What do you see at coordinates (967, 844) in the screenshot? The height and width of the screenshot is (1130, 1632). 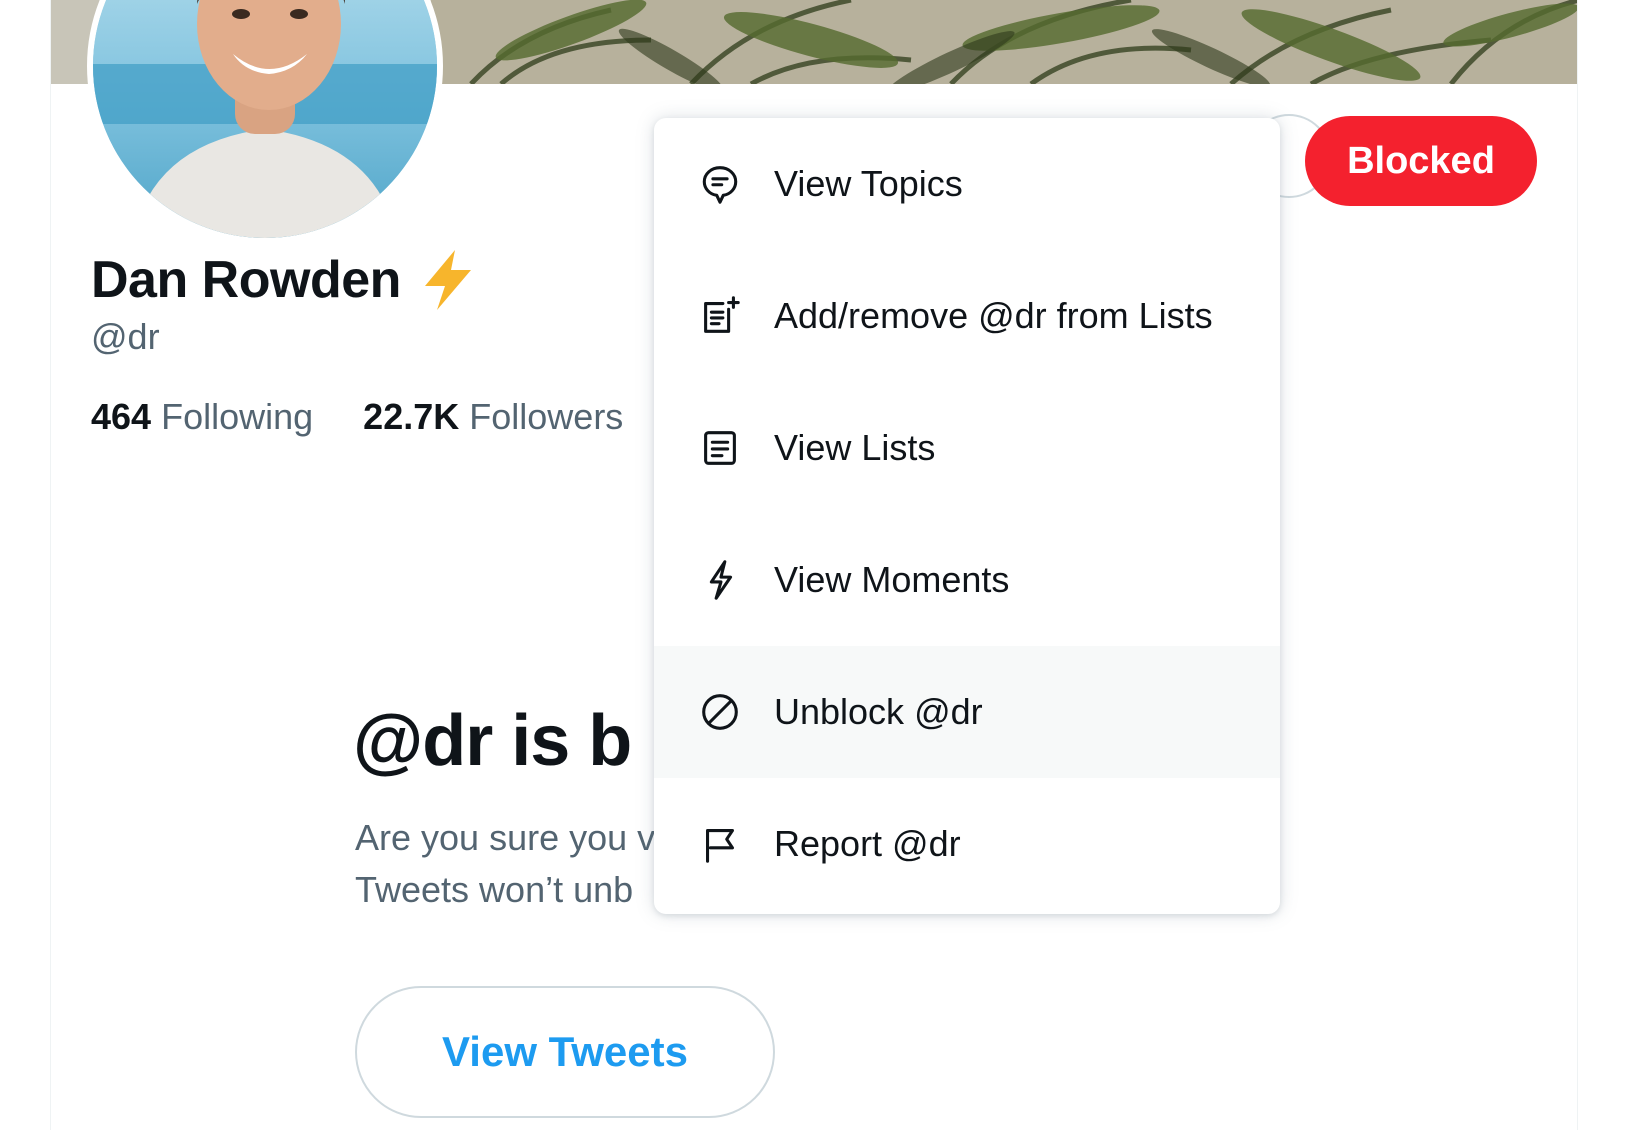 I see `menu-item-report: Report @dr` at bounding box center [967, 844].